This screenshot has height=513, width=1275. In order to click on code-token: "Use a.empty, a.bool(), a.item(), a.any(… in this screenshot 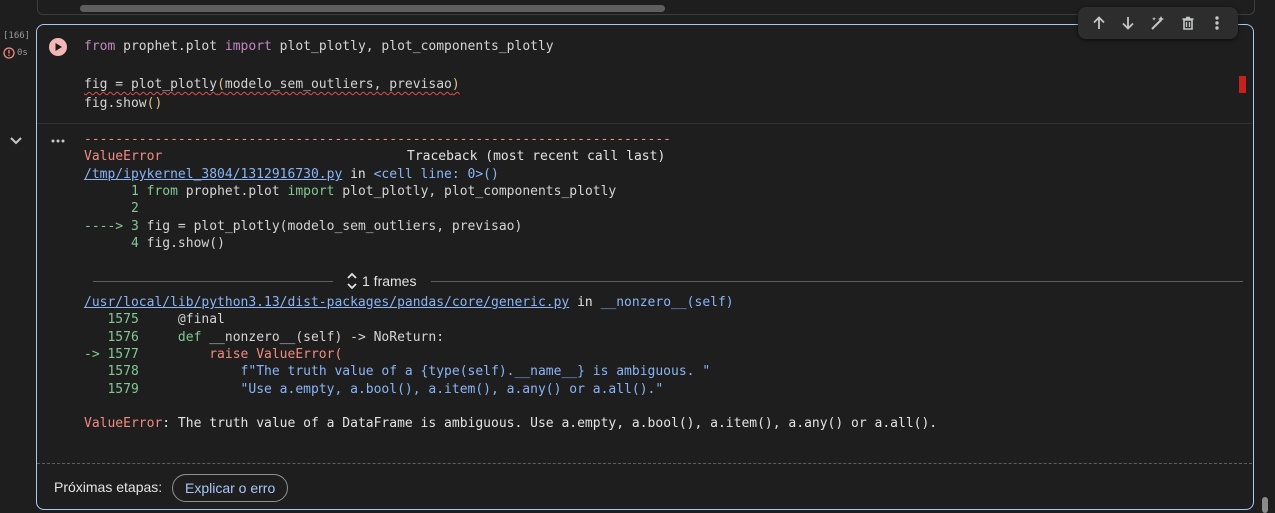, I will do `click(452, 389)`.